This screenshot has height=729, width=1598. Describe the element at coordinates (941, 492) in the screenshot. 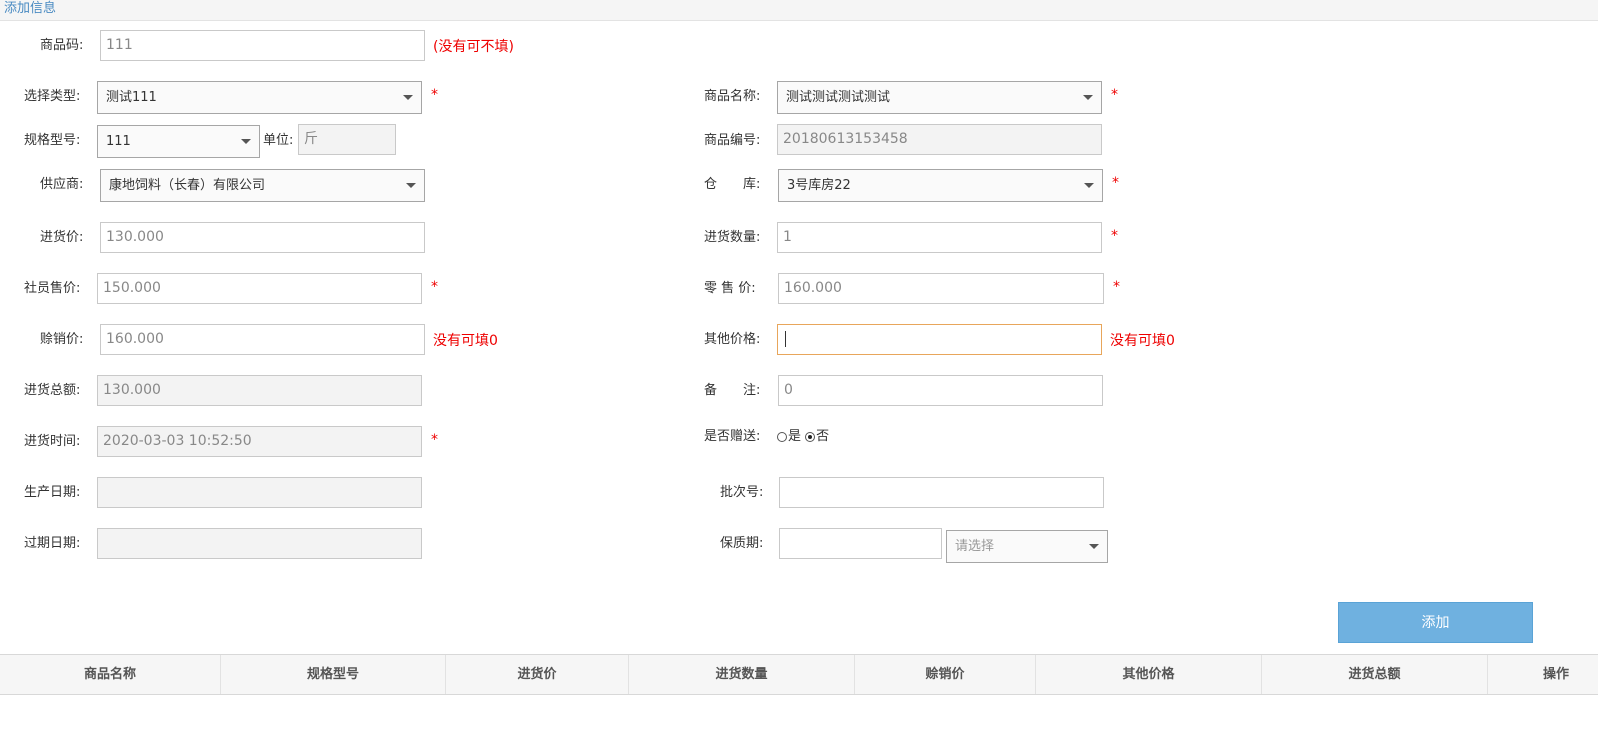

I see `batch-no-input` at that location.